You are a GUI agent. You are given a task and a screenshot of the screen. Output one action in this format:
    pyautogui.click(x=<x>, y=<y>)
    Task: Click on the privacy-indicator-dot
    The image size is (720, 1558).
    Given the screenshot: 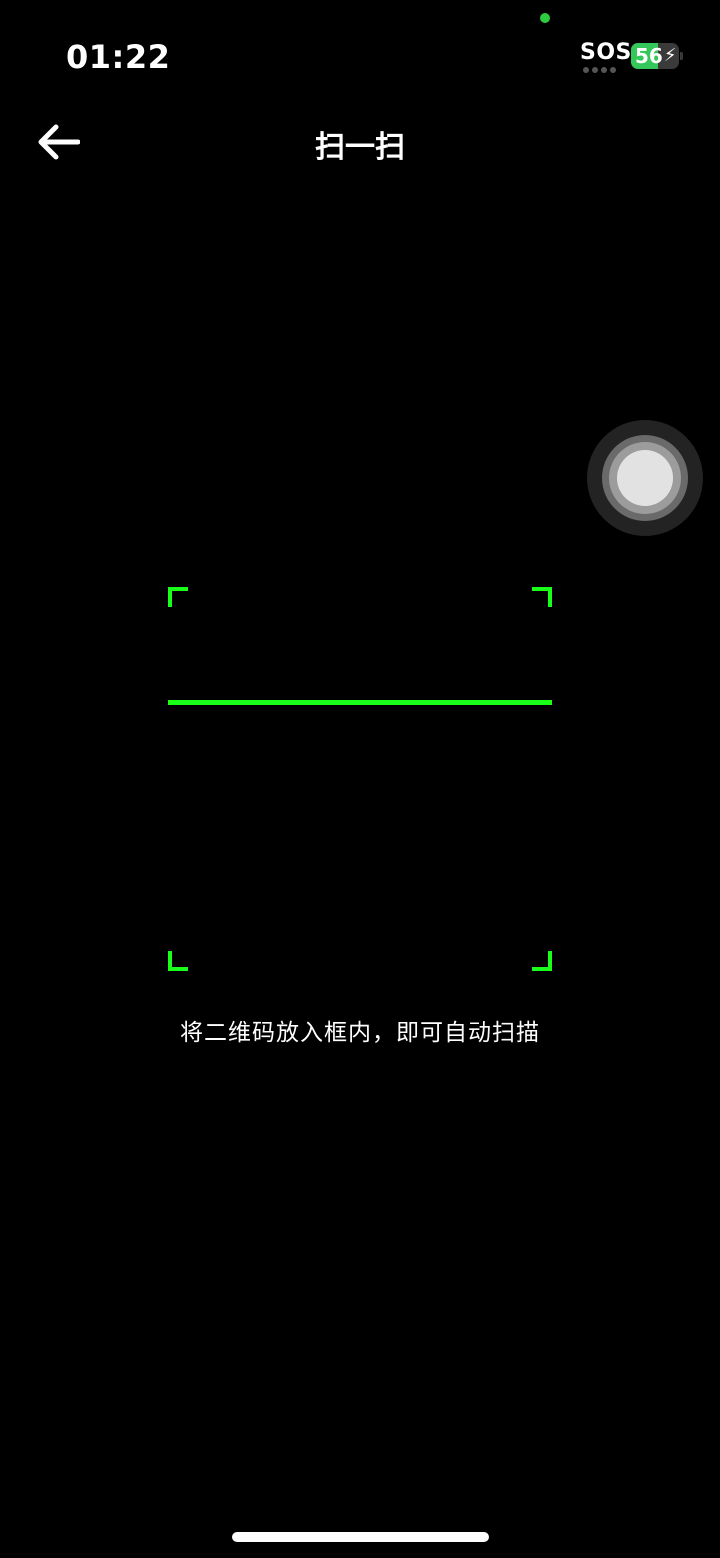 What is the action you would take?
    pyautogui.click(x=545, y=18)
    